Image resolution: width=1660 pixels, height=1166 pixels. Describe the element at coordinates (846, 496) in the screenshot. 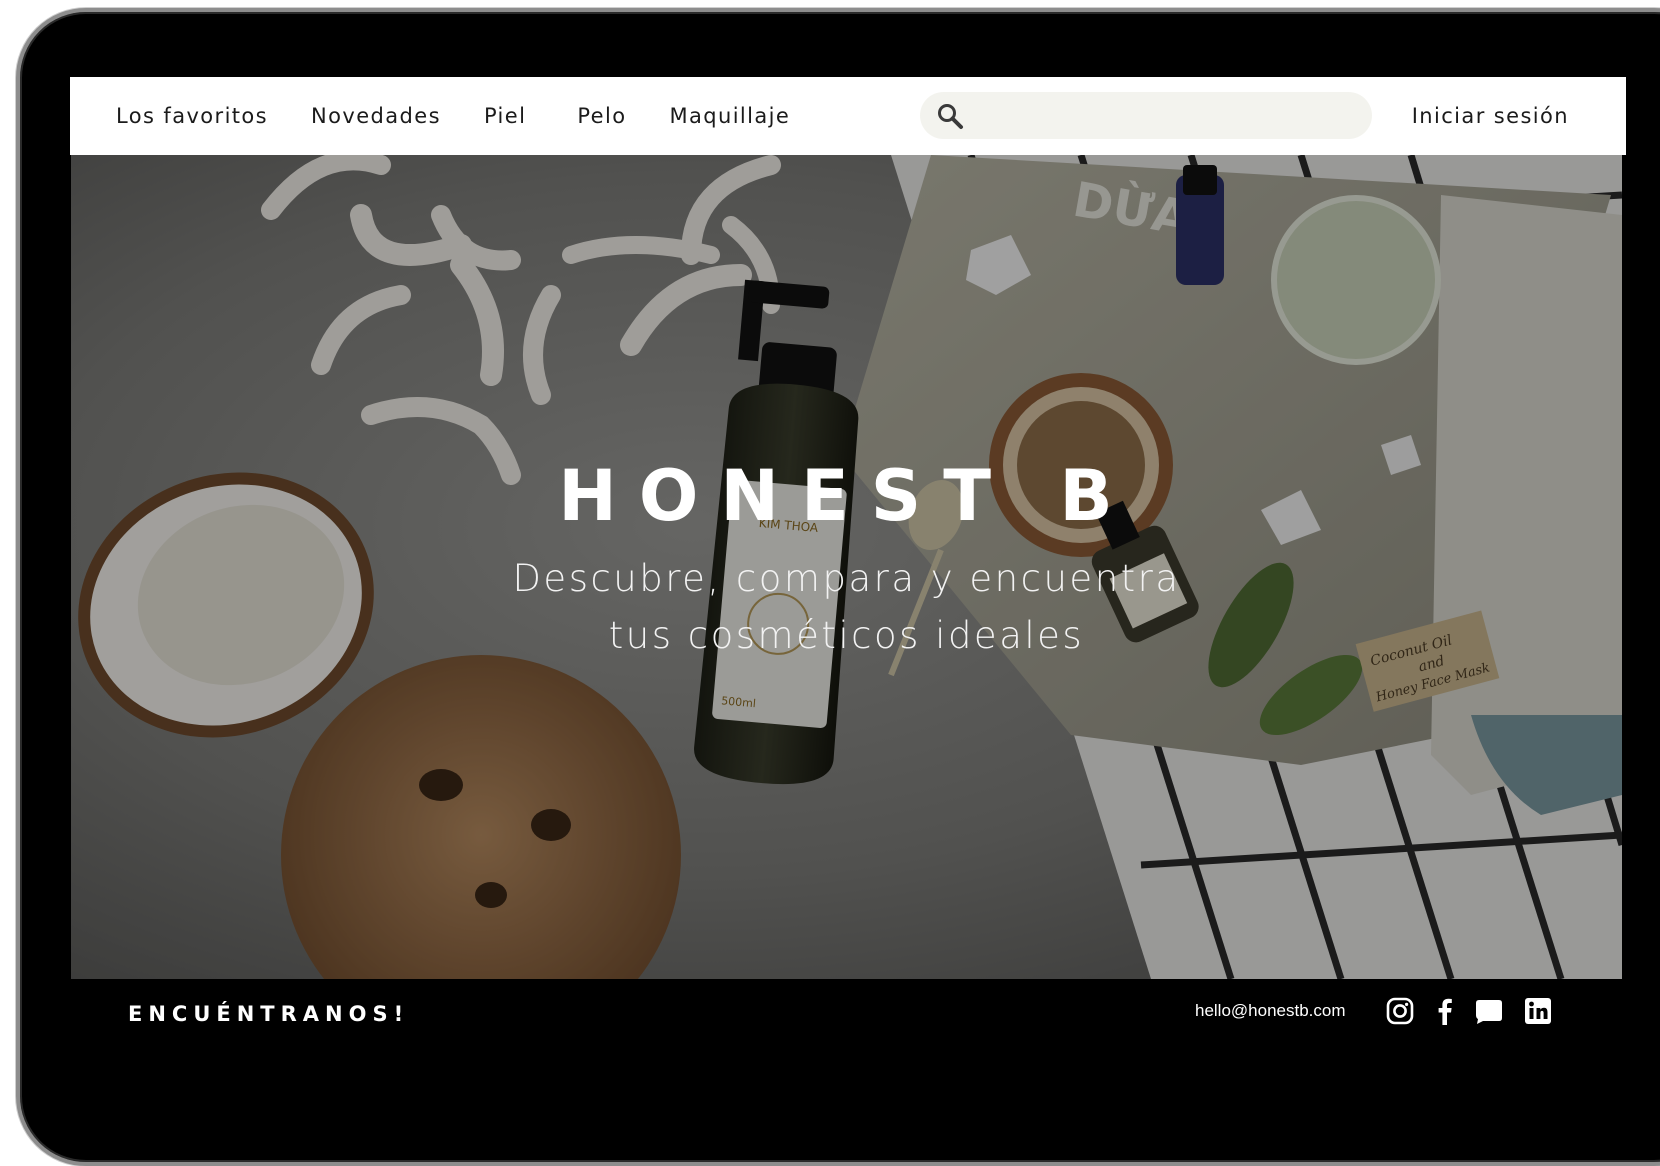

I see `hero-title: HONEST B` at that location.